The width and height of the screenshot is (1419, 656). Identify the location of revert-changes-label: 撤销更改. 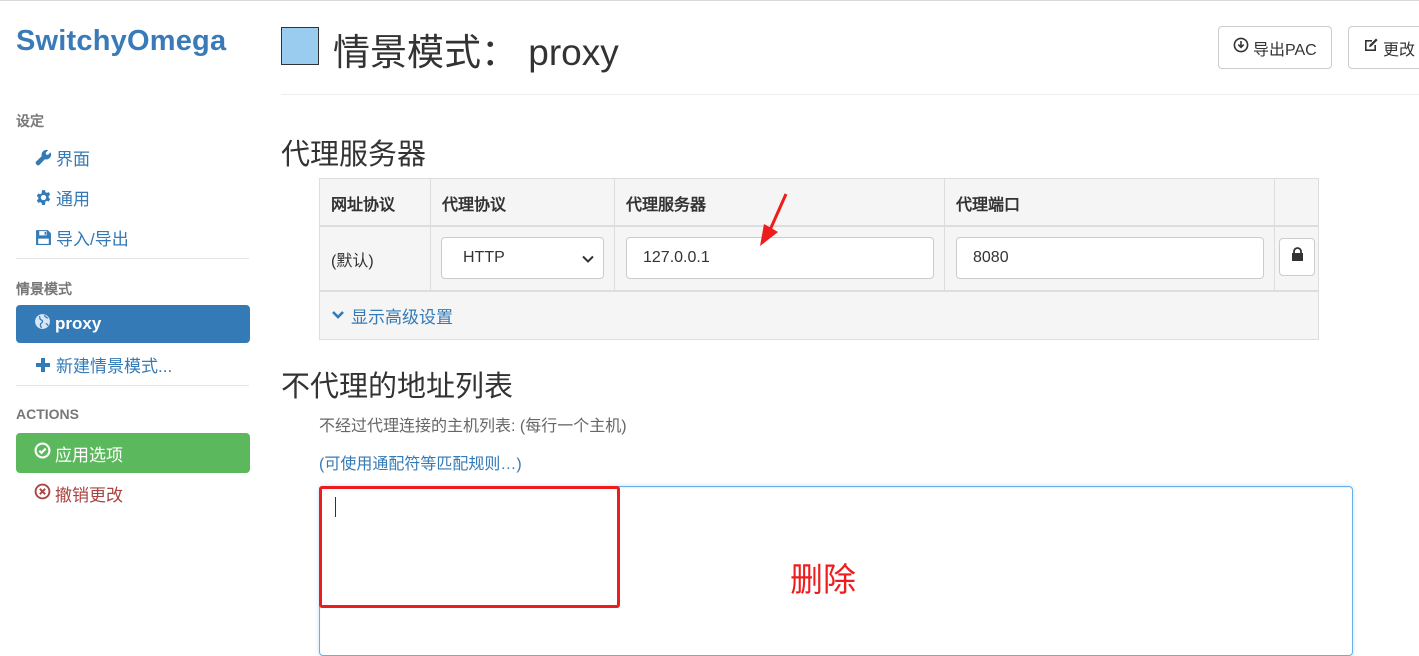
(89, 495).